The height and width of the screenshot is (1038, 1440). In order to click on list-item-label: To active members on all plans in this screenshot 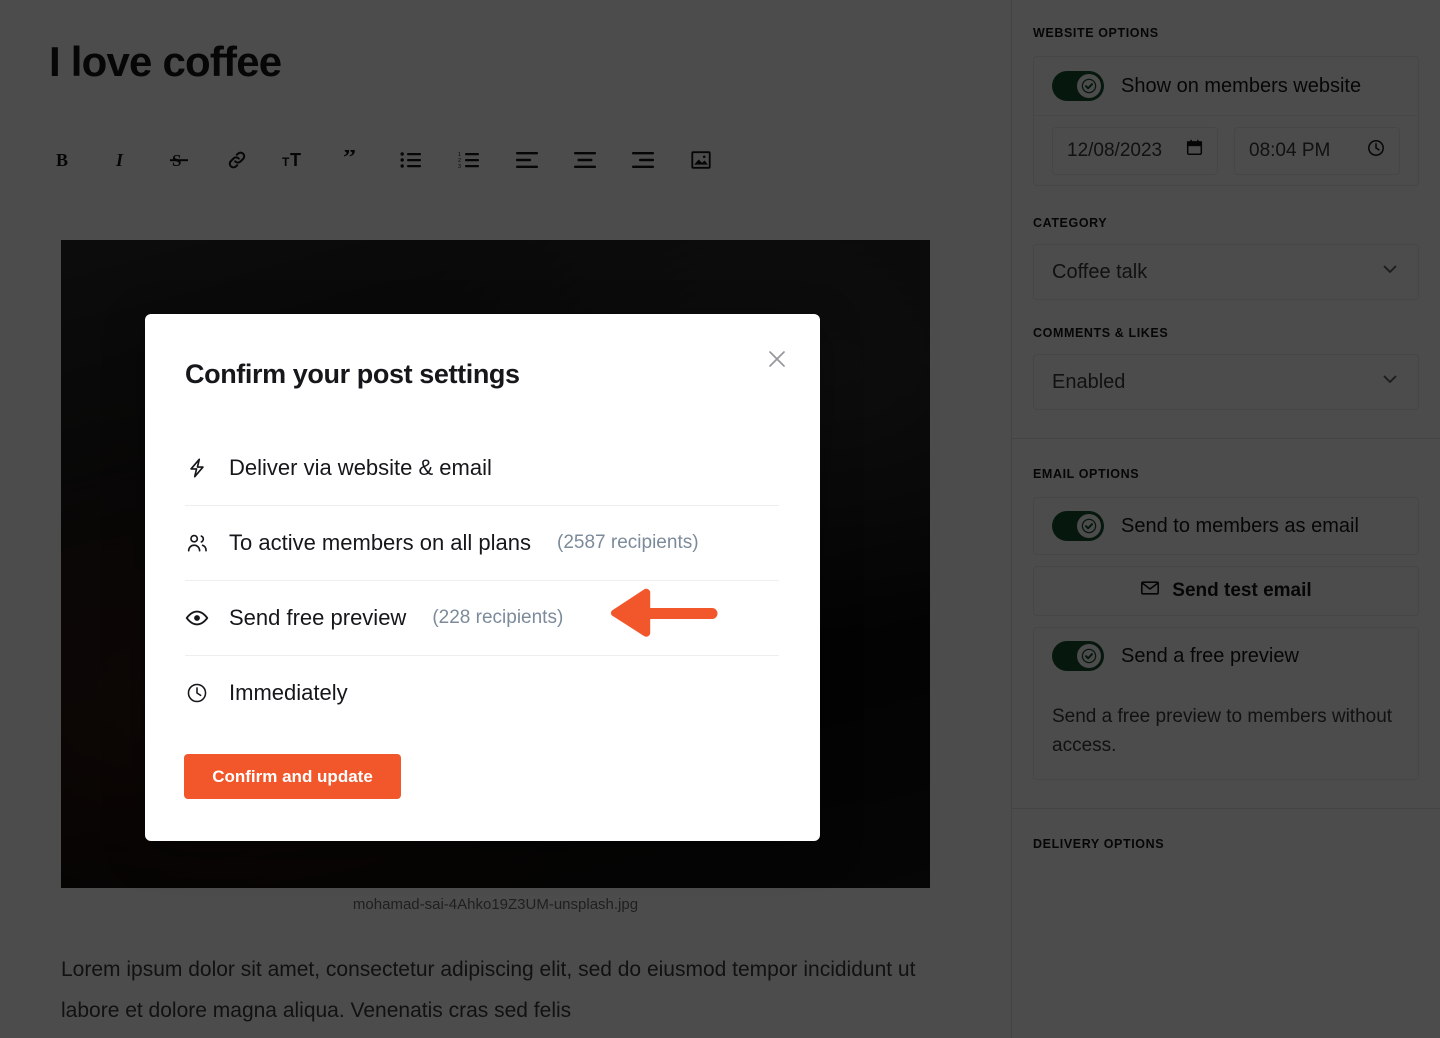, I will do `click(380, 542)`.